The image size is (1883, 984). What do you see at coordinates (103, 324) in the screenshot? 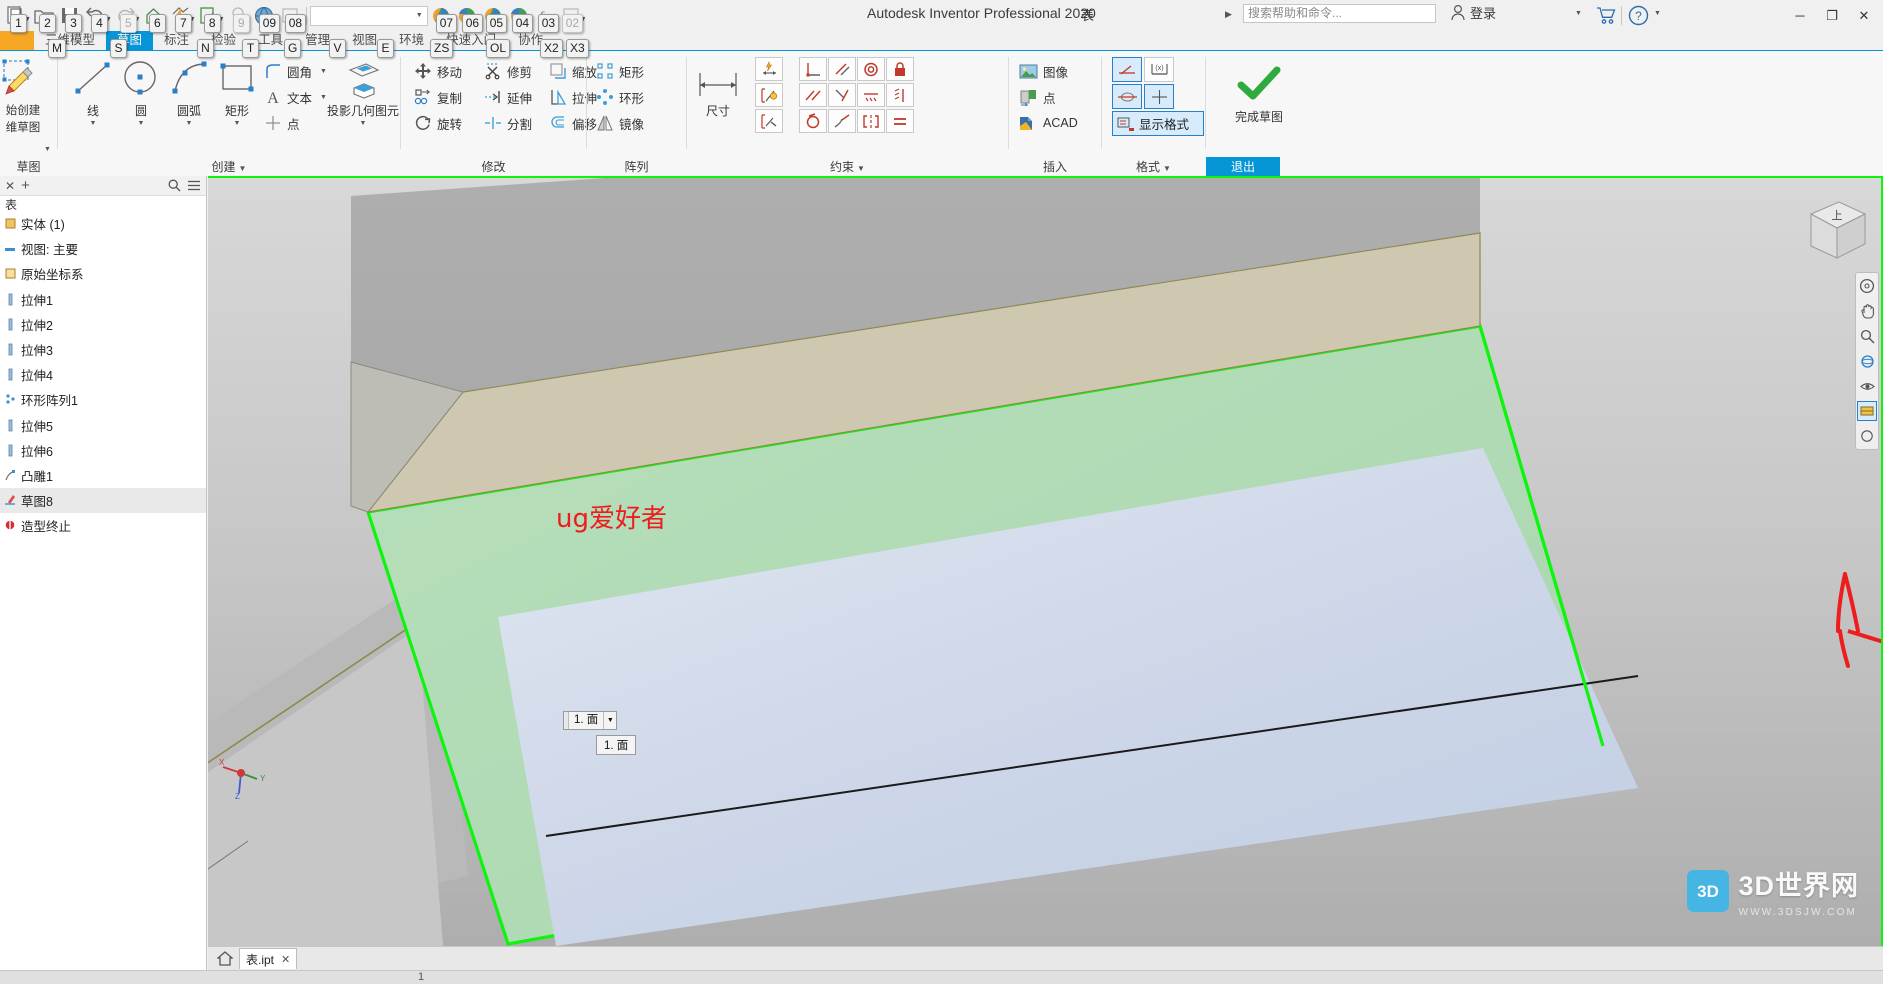
I see `browser-item-4: 拉伸2` at bounding box center [103, 324].